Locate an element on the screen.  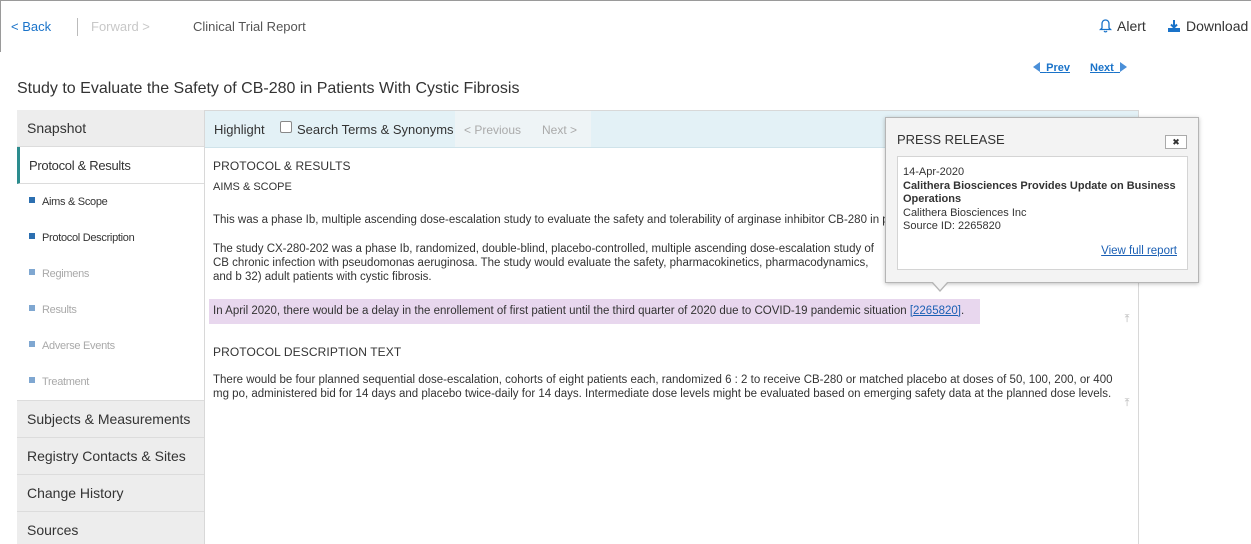
alert-button: Alert is located at coordinates (1122, 26).